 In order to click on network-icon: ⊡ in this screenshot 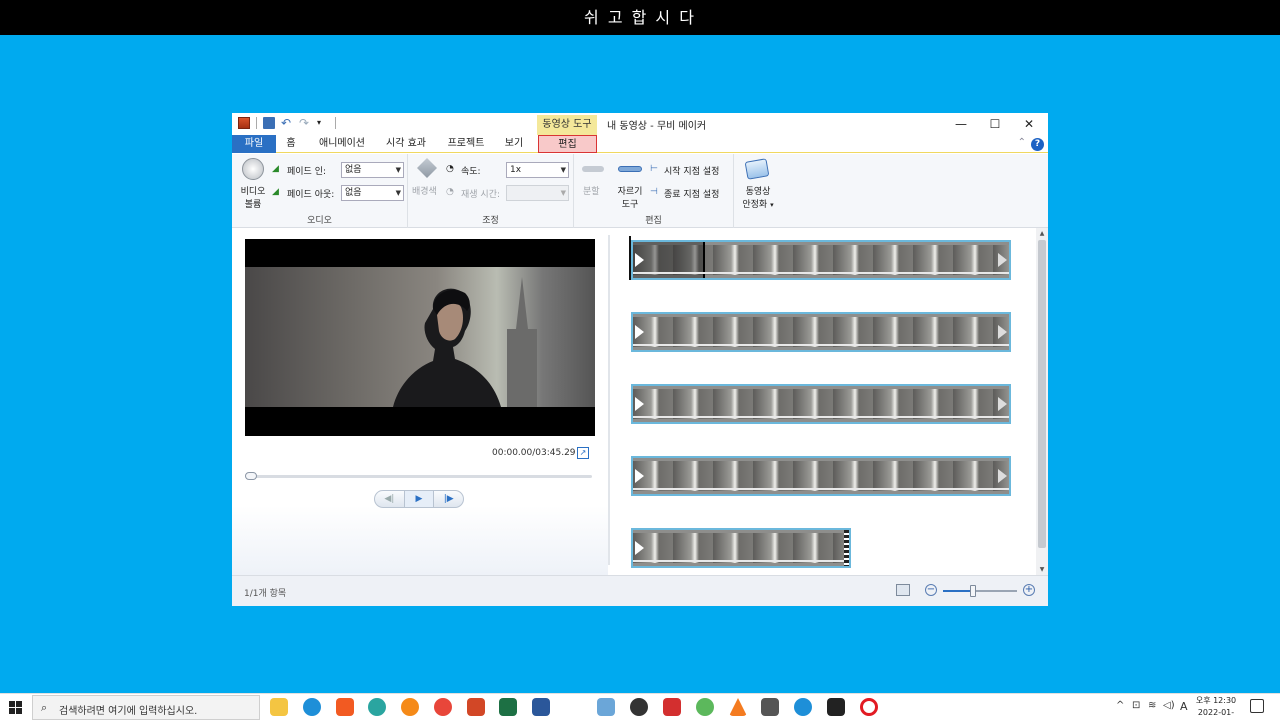, I will do `click(1136, 705)`.